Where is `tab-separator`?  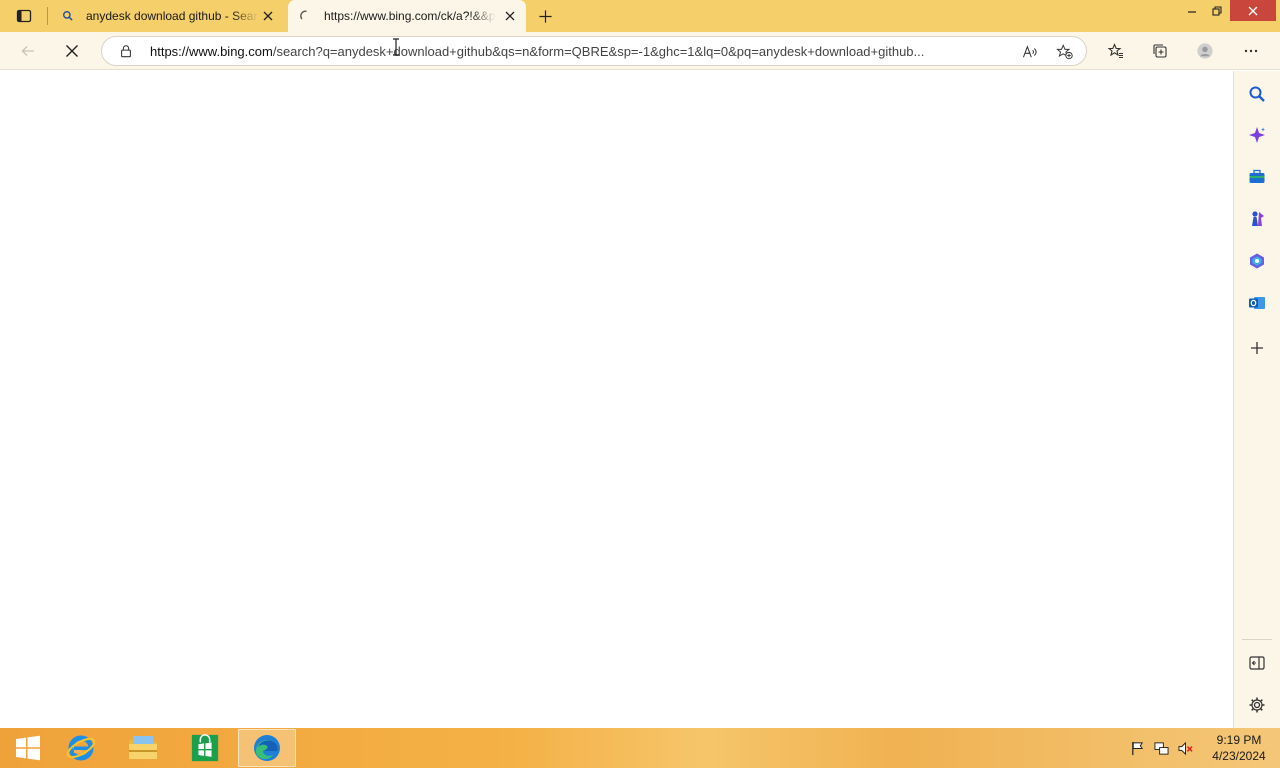
tab-separator is located at coordinates (47, 16).